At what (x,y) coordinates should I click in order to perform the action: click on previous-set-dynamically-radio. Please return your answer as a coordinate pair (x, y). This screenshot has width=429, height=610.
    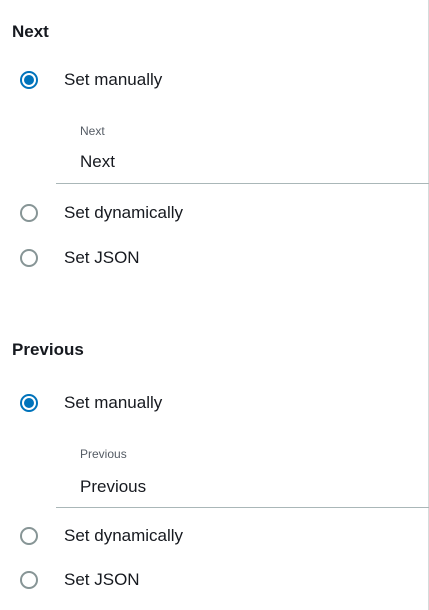
    Looking at the image, I should click on (29, 536).